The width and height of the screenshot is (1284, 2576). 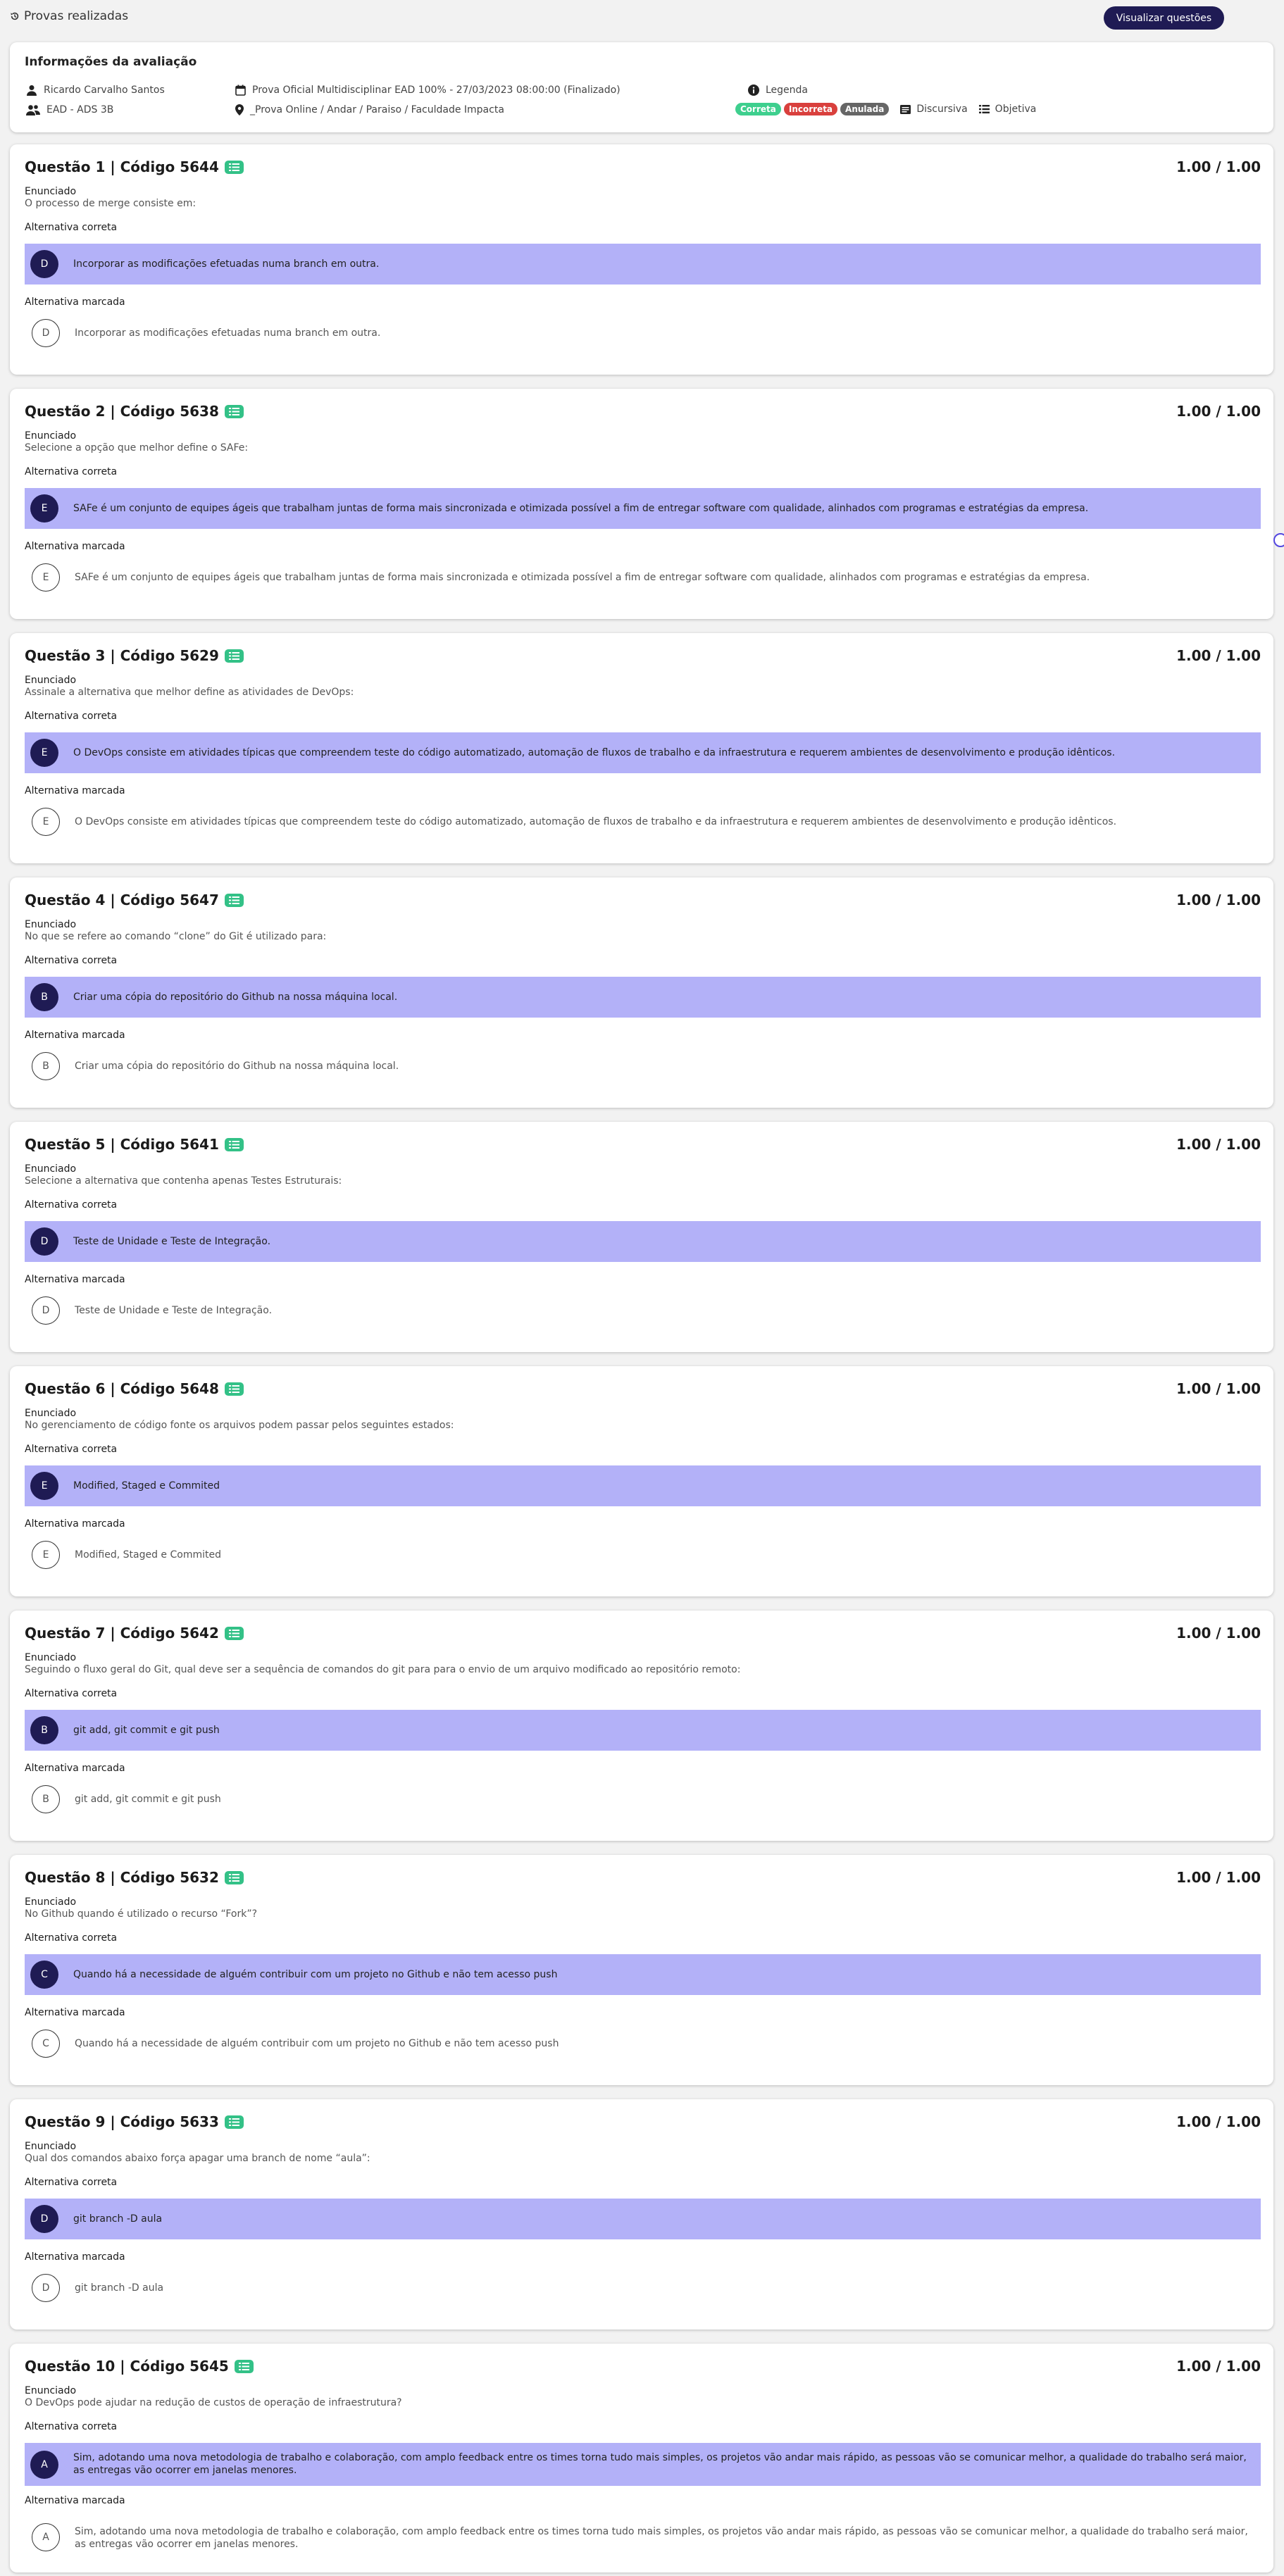 I want to click on map-pin-icon, so click(x=239, y=109).